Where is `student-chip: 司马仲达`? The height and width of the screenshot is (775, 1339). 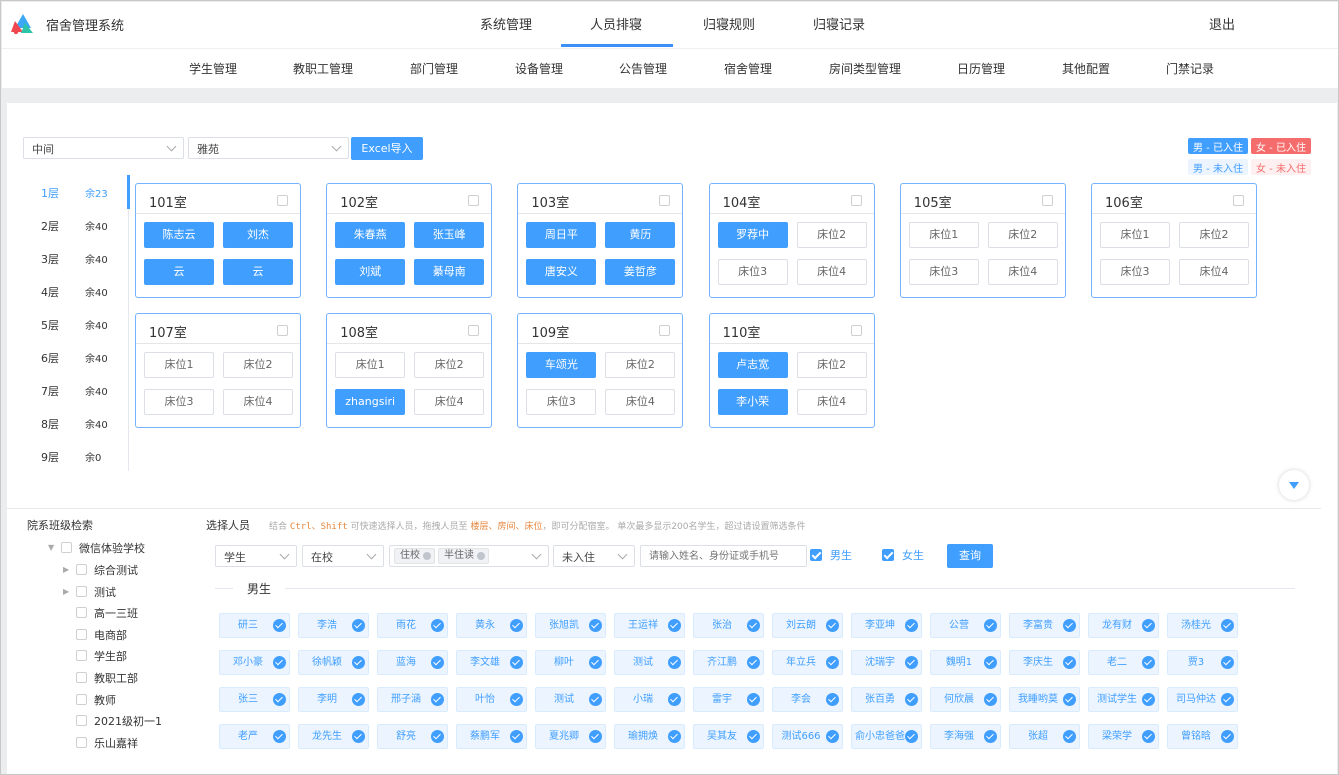 student-chip: 司马仲达 is located at coordinates (1202, 699).